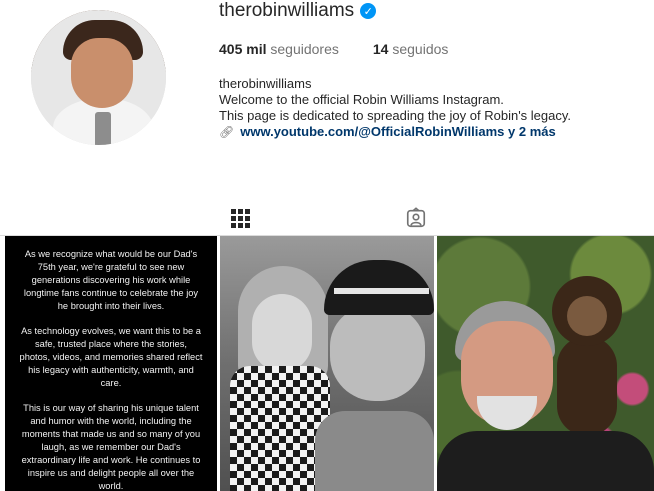 The width and height of the screenshot is (654, 491). I want to click on avatar-face, so click(102, 73).